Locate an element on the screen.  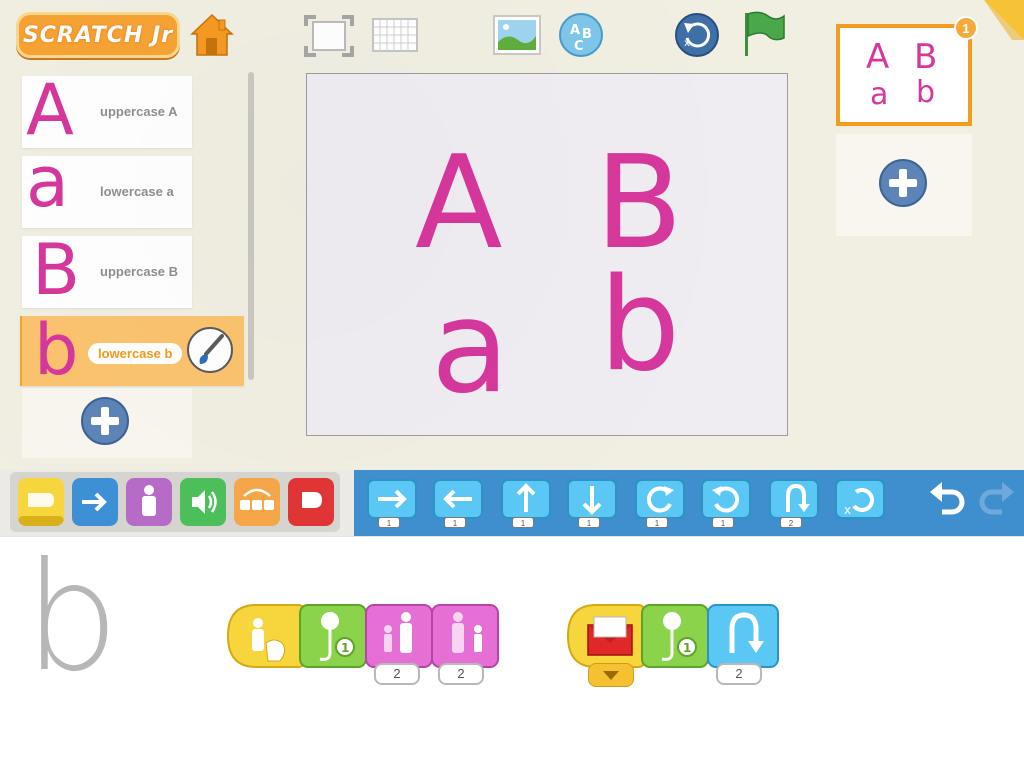
block-count-label: 2 is located at coordinates (791, 522).